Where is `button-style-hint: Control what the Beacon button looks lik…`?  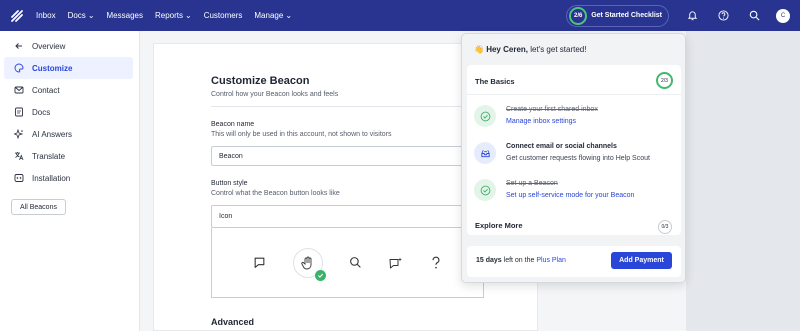
button-style-hint: Control what the Beacon button looks lik… is located at coordinates (275, 193).